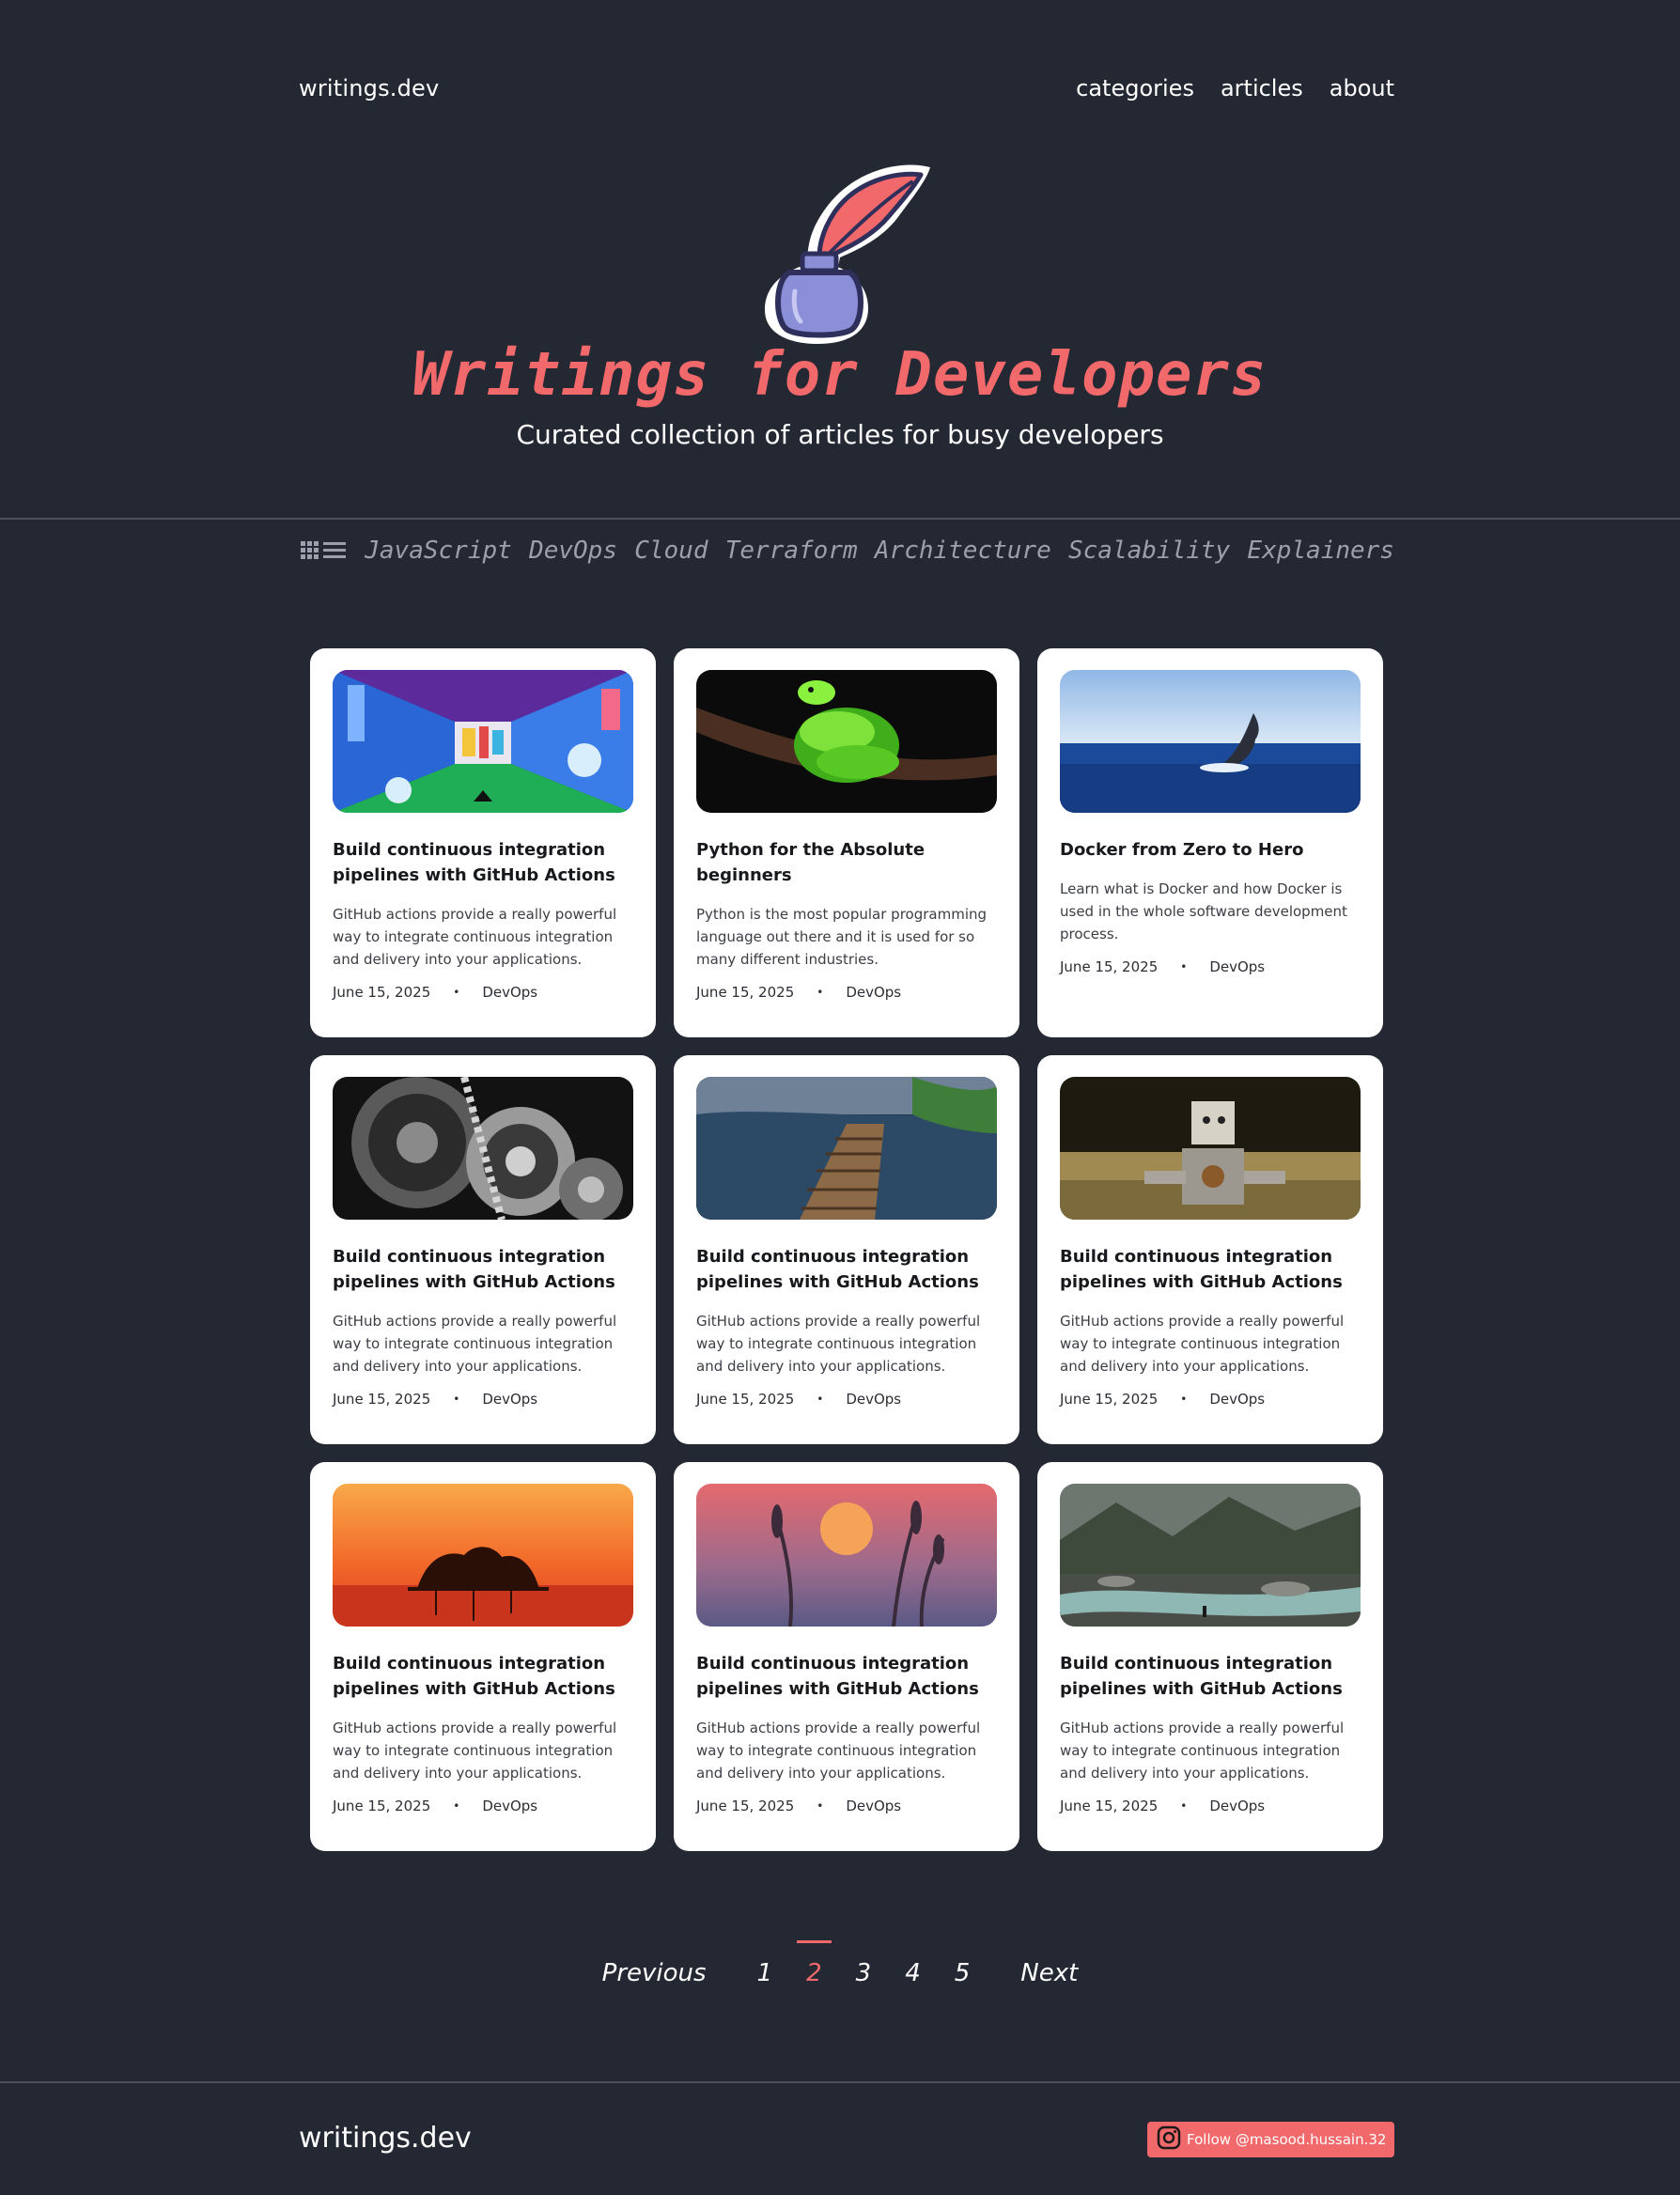 This screenshot has height=2195, width=1680. Describe the element at coordinates (765, 1973) in the screenshot. I see `page-link-1: 1` at that location.